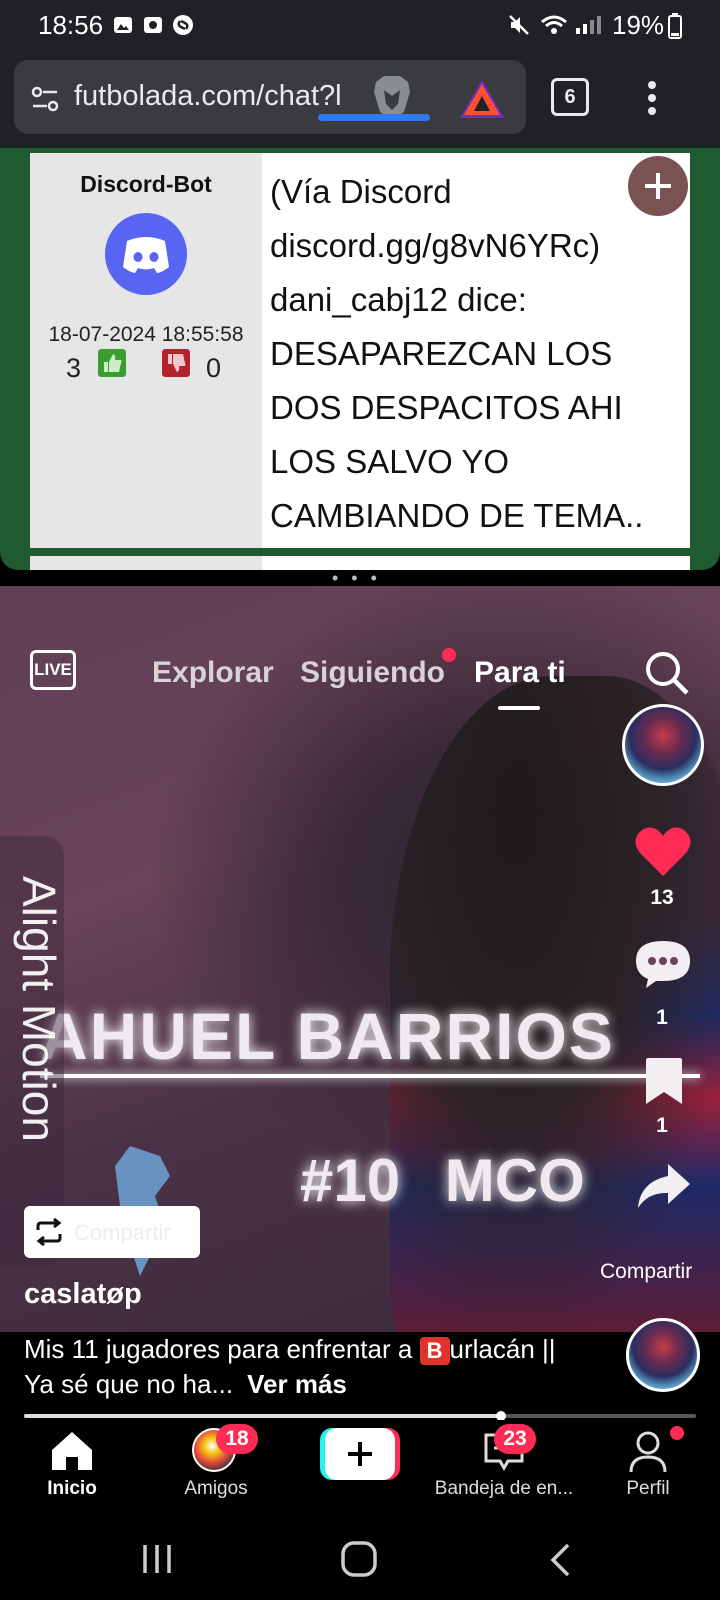 This screenshot has width=720, height=1600. I want to click on create-button, so click(360, 1454).